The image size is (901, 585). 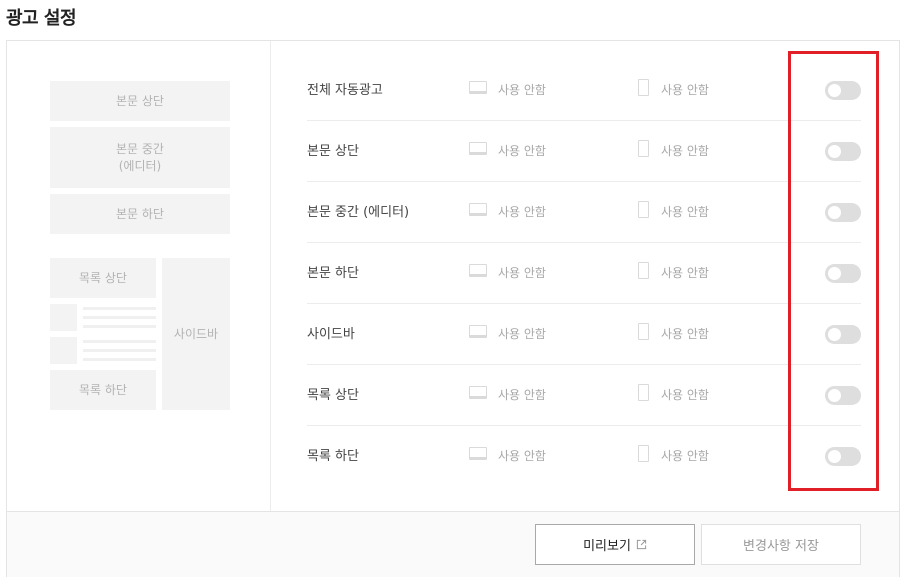 What do you see at coordinates (333, 456) in the screenshot?
I see `row-label: 목록 하단` at bounding box center [333, 456].